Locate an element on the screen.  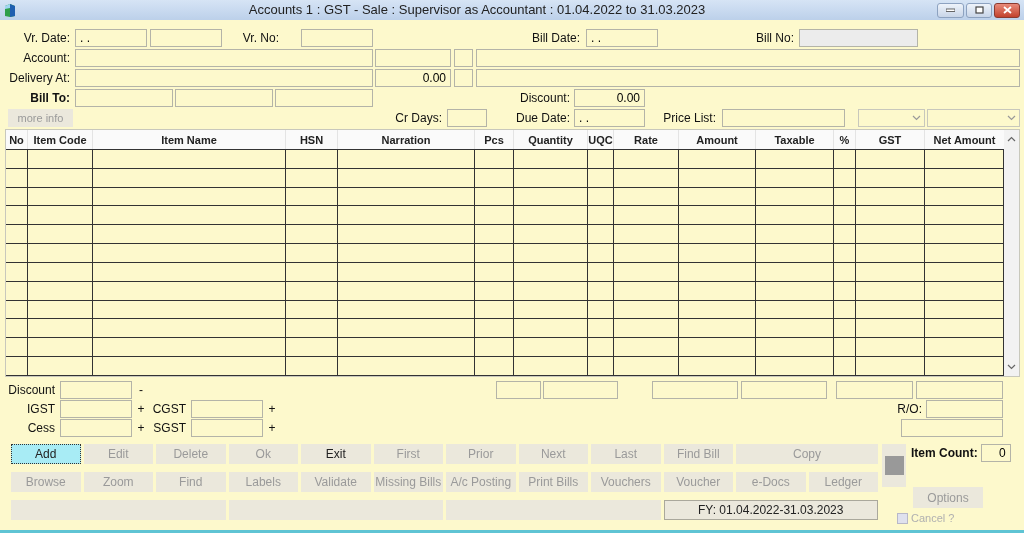
book-icon is located at coordinates (10, 10).